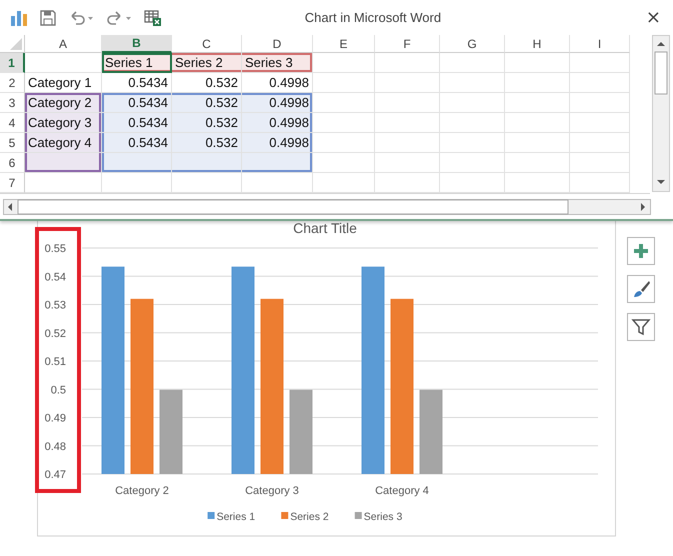  I want to click on vertical-scrollbar, so click(661, 113).